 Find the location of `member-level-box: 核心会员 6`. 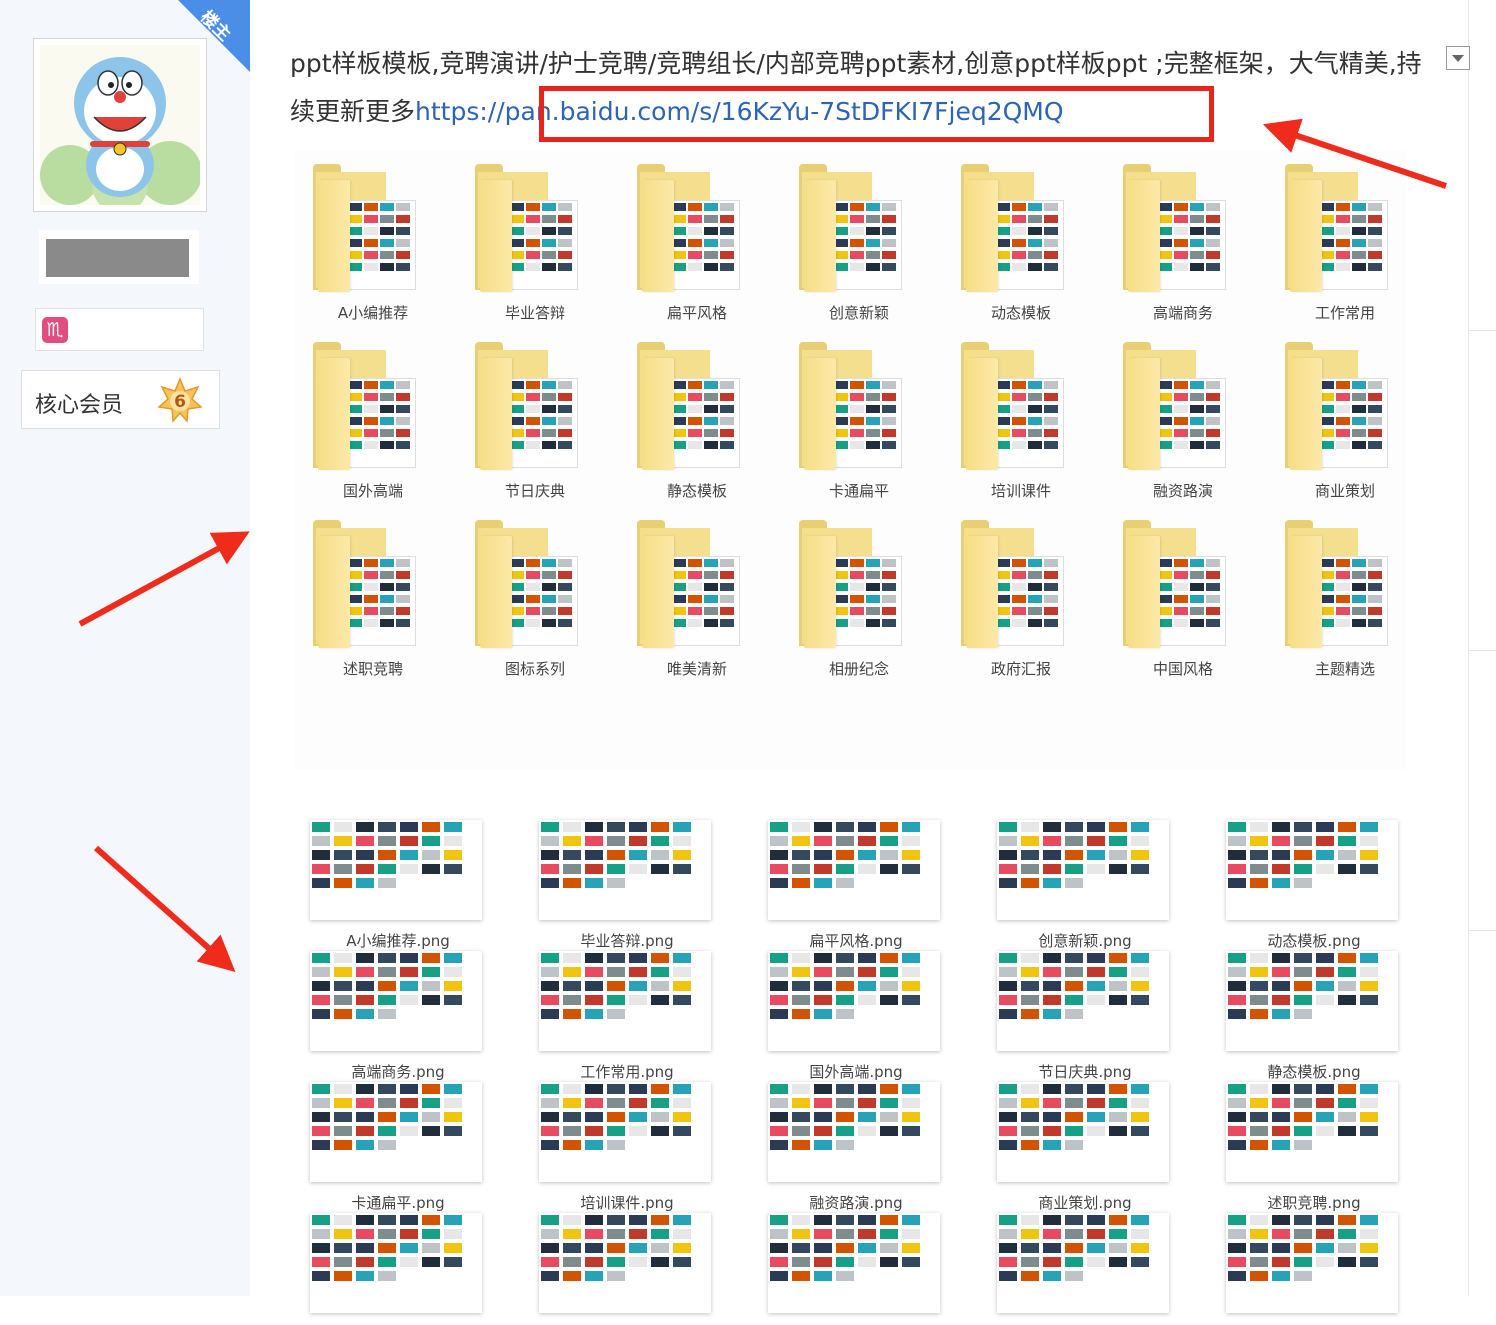

member-level-box: 核心会员 6 is located at coordinates (120, 399).